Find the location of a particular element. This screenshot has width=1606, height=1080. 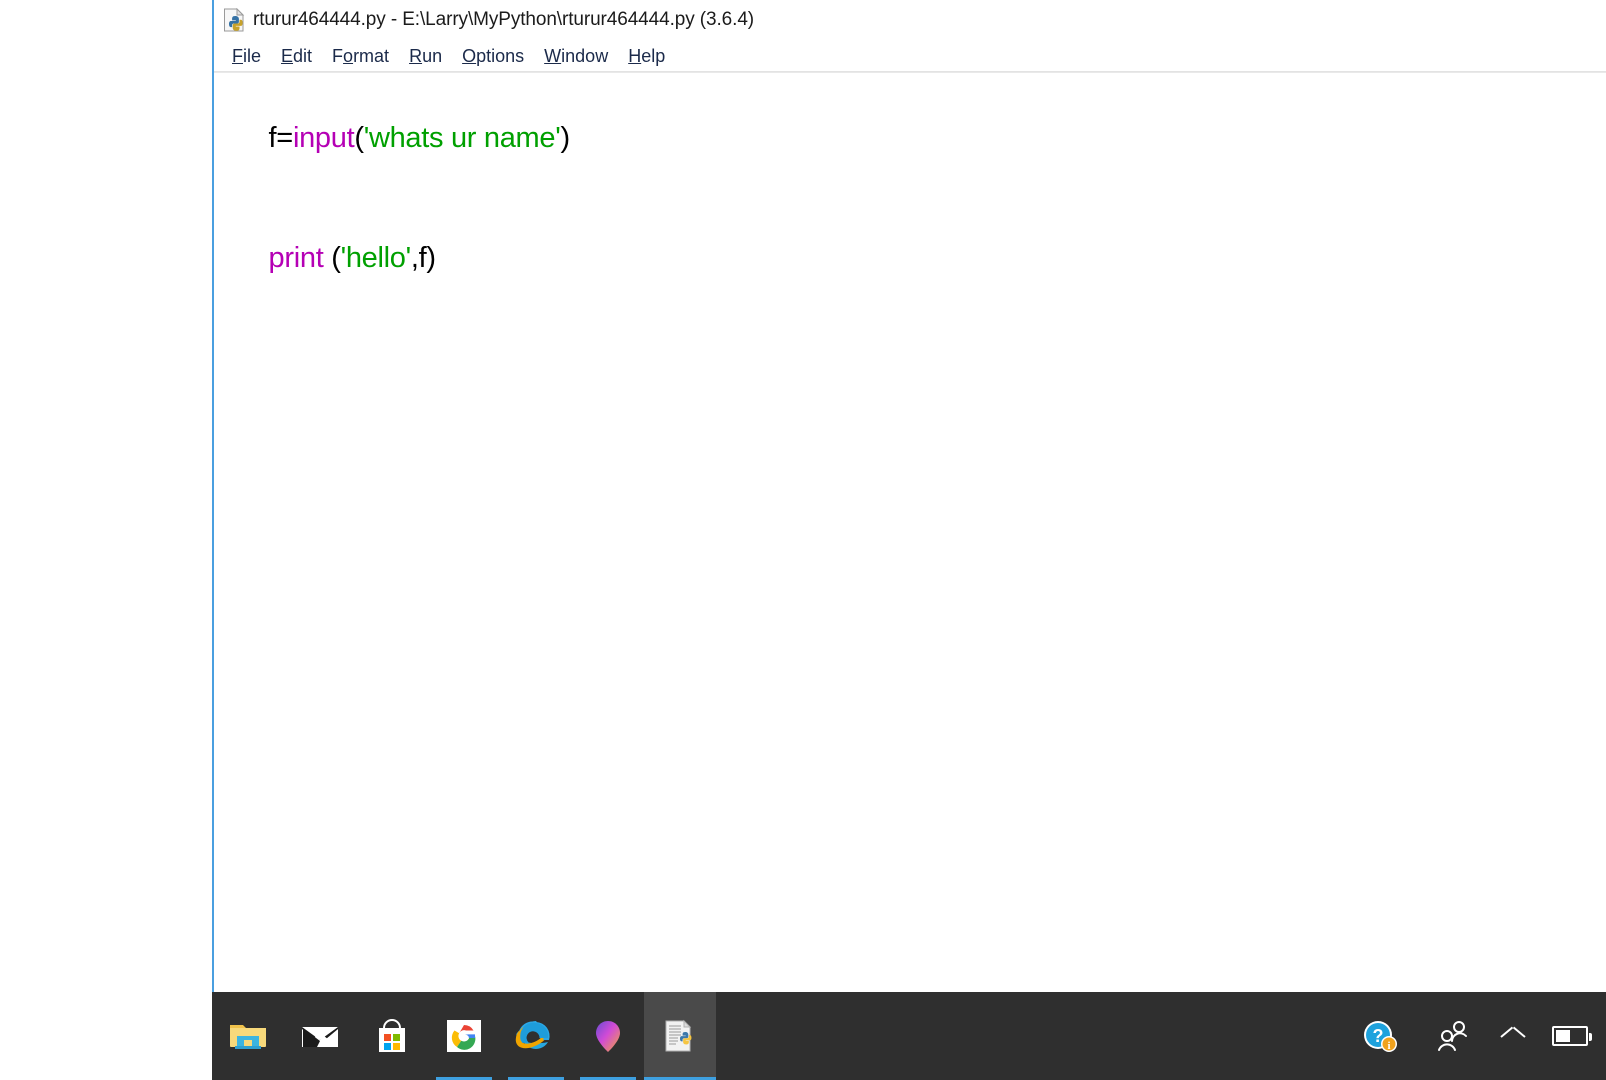

taskbar-item-file-explorer is located at coordinates (248, 1036).